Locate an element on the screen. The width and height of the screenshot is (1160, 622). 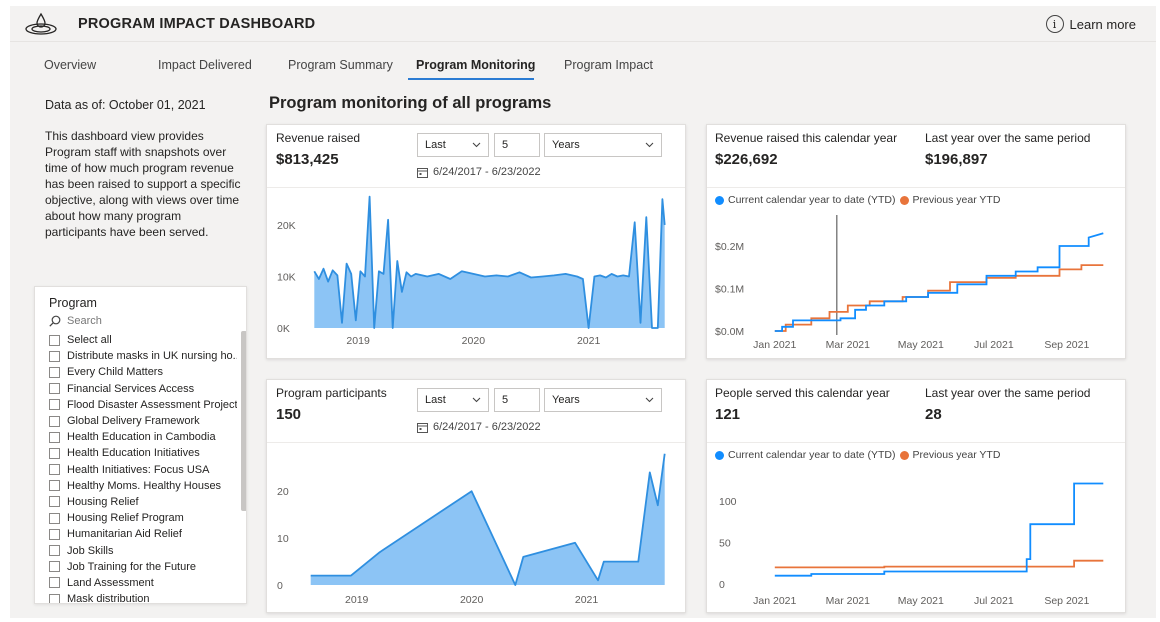
slicer-item-label: Every Child Matters is located at coordinates (115, 372).